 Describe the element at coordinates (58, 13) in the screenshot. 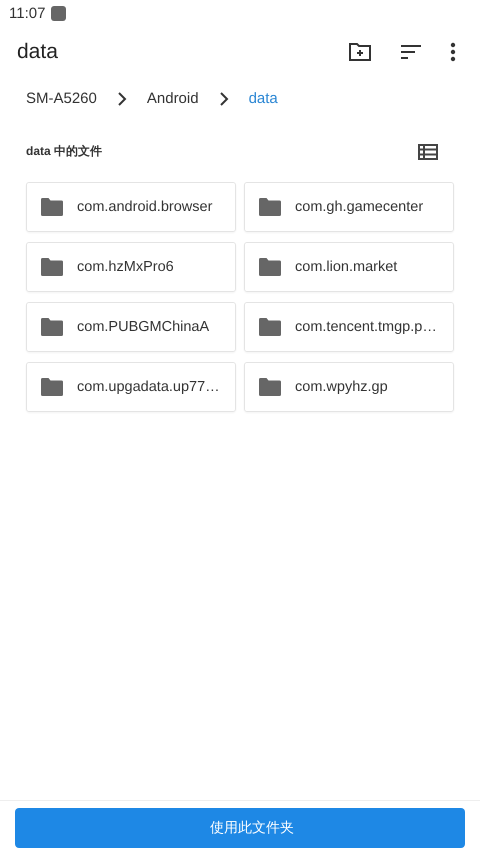

I see `notification-icon` at that location.